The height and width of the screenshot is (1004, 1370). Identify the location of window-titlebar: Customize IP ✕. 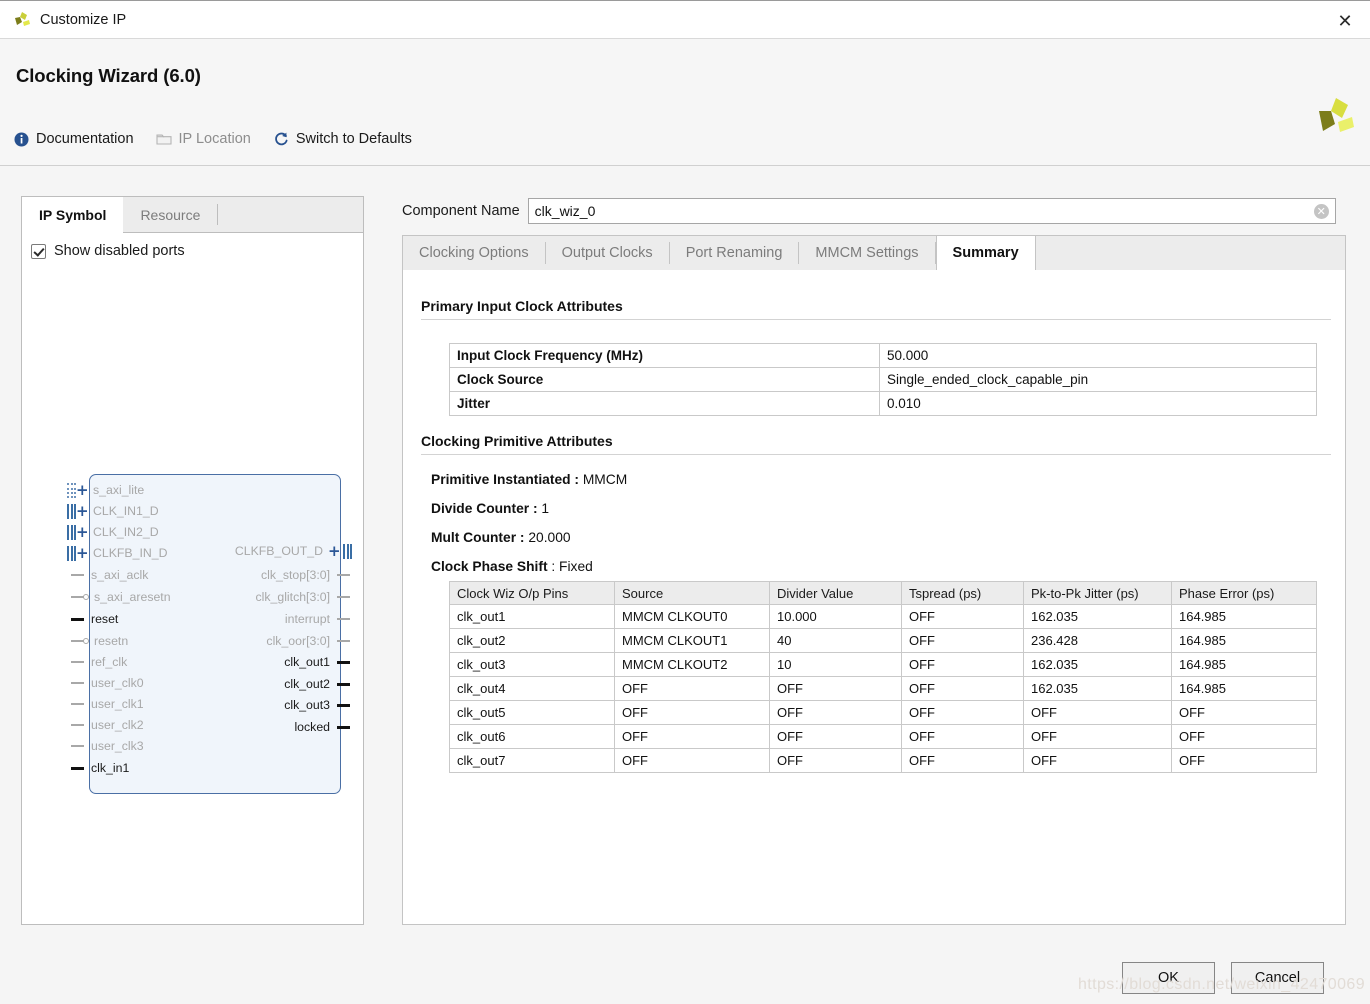
(685, 19).